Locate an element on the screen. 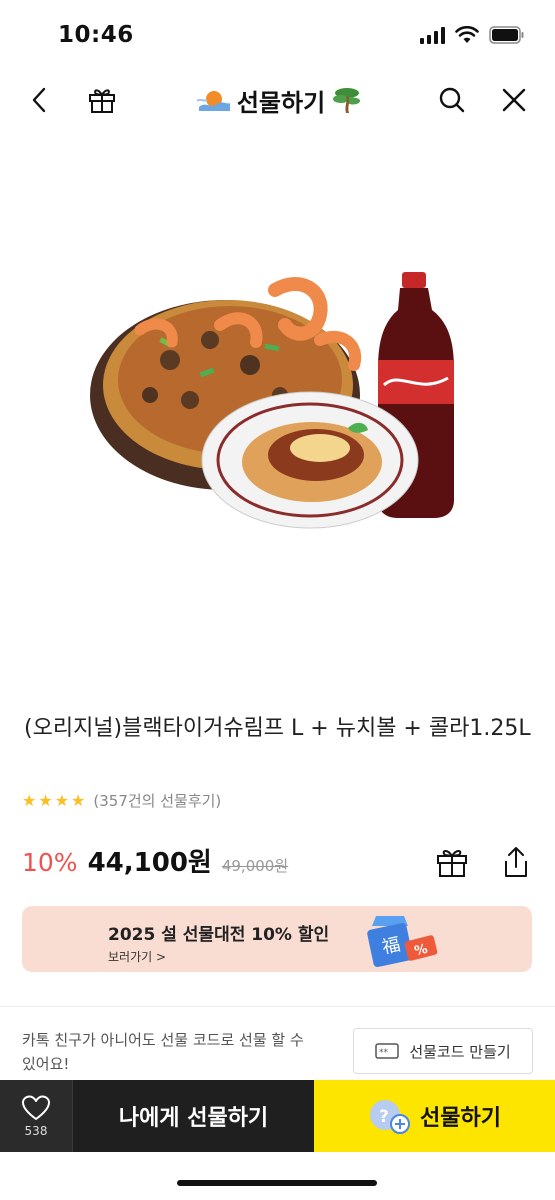  rating: ★ ★ ★ ★ (357건의 선물후기) is located at coordinates (121, 800).